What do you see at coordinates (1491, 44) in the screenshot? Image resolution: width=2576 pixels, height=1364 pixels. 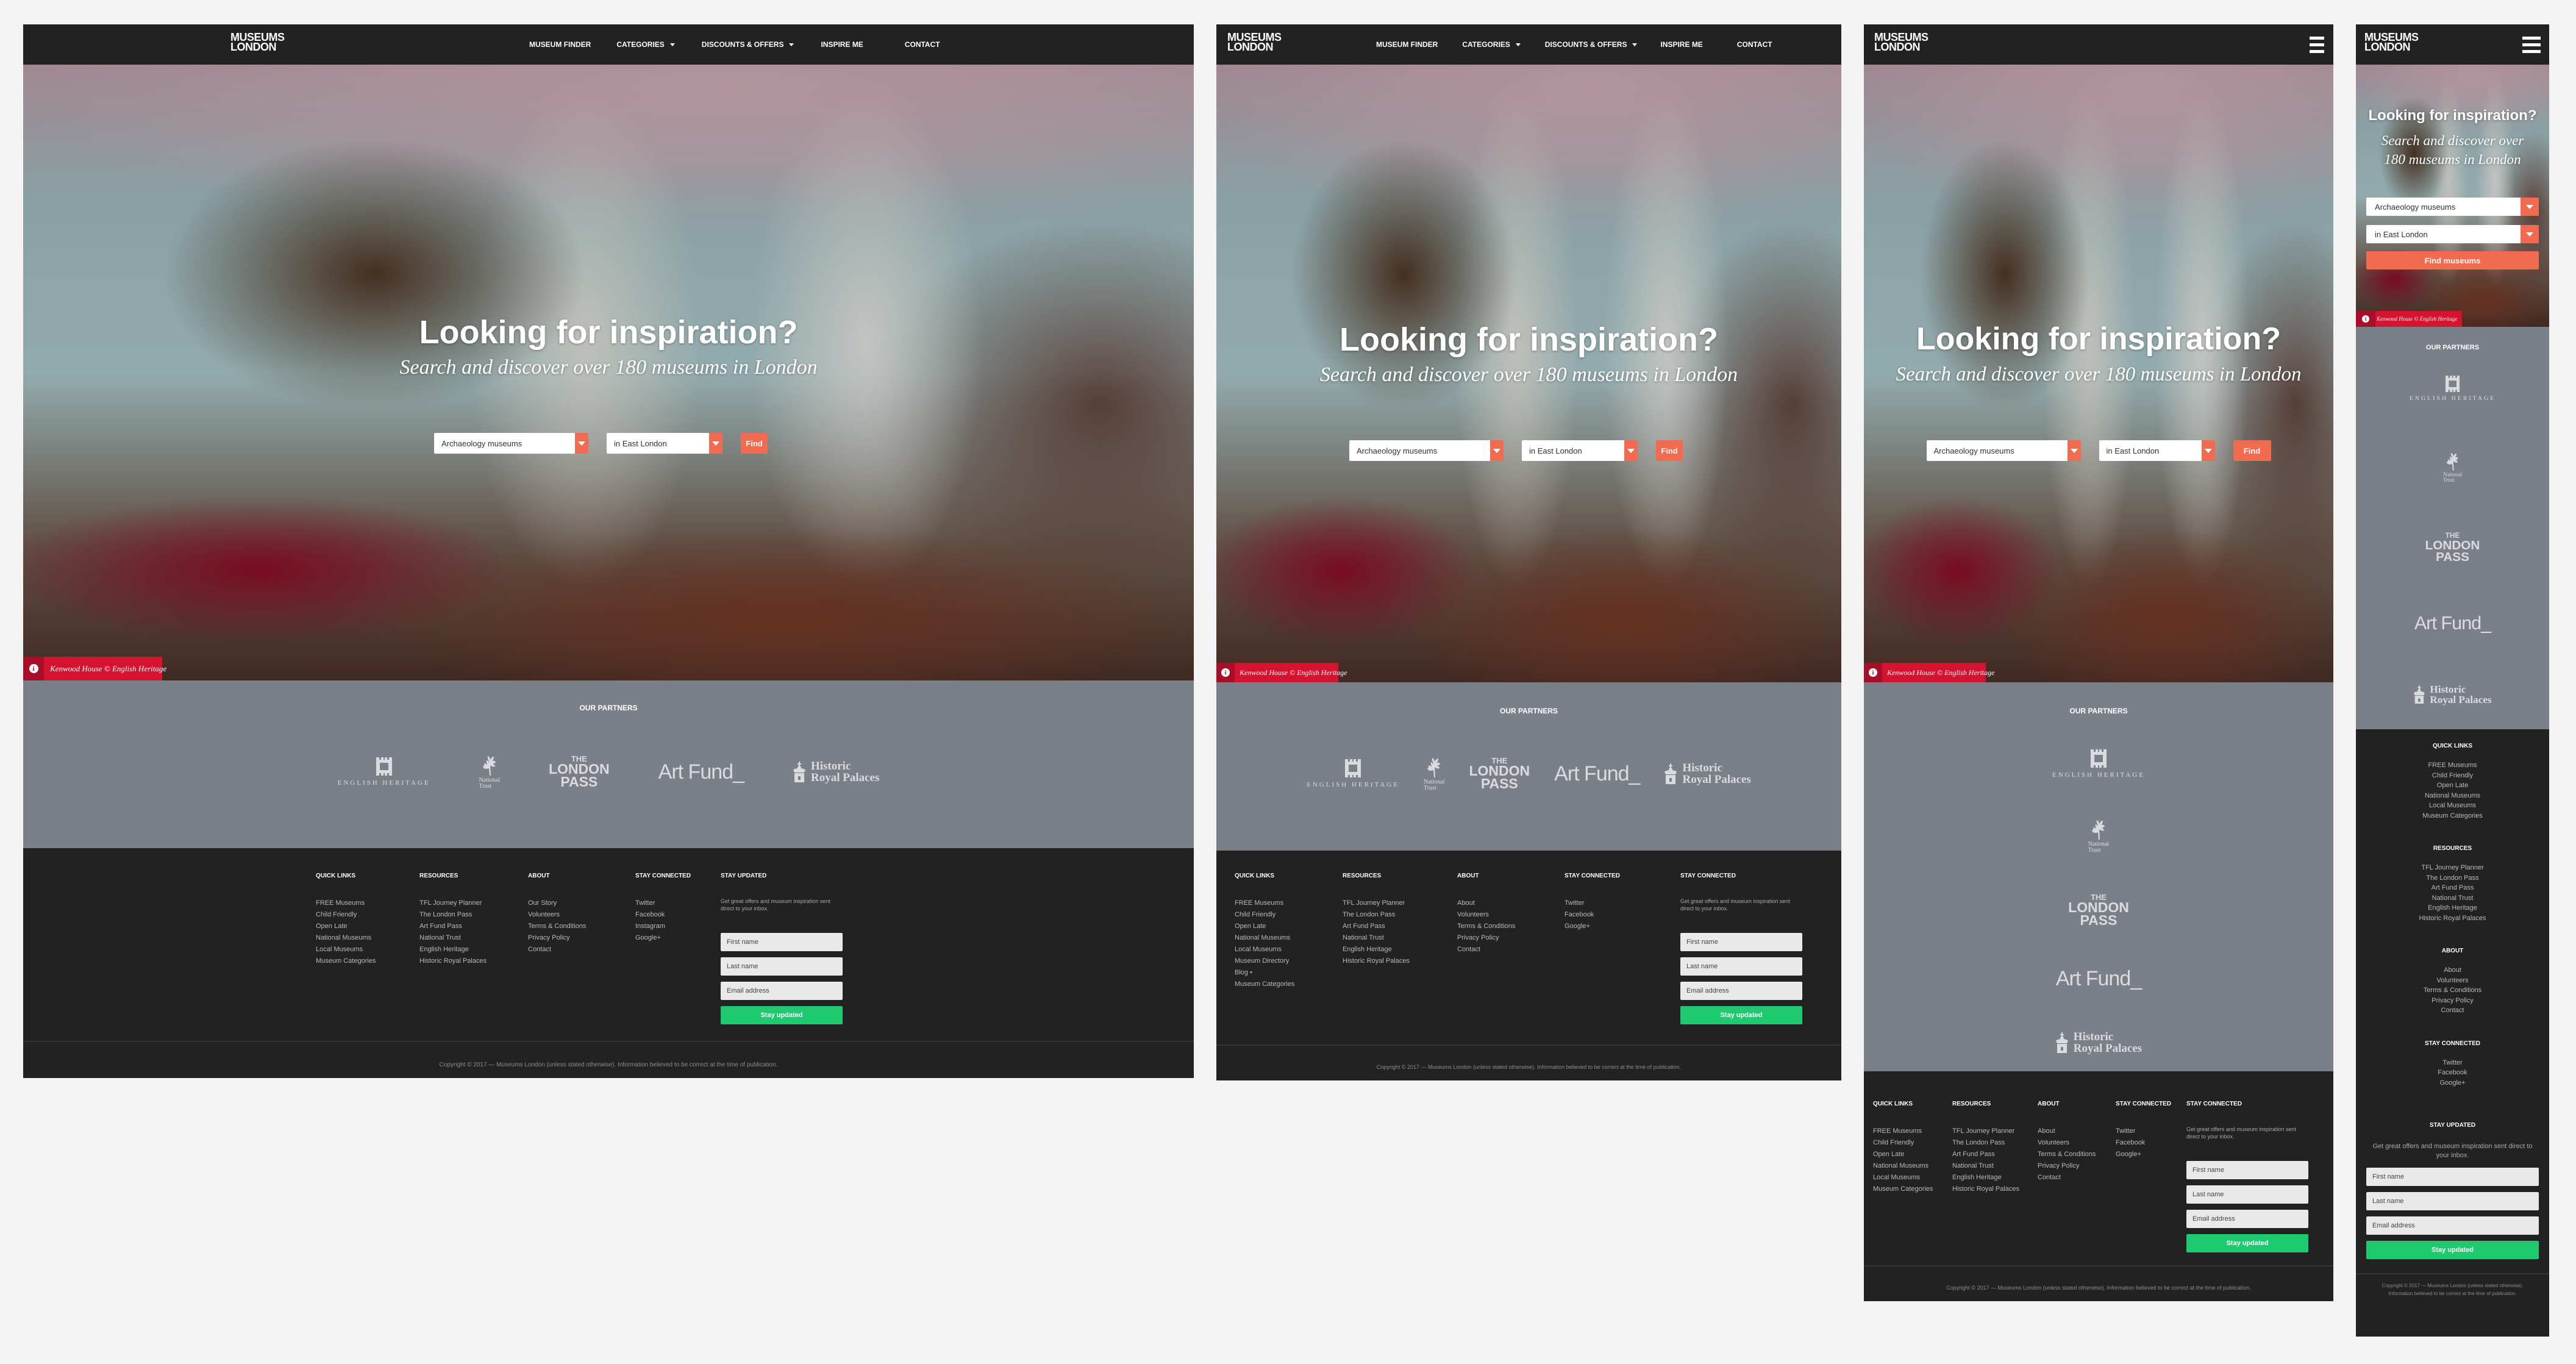 I see `nav-categories: CATEGORIES` at bounding box center [1491, 44].